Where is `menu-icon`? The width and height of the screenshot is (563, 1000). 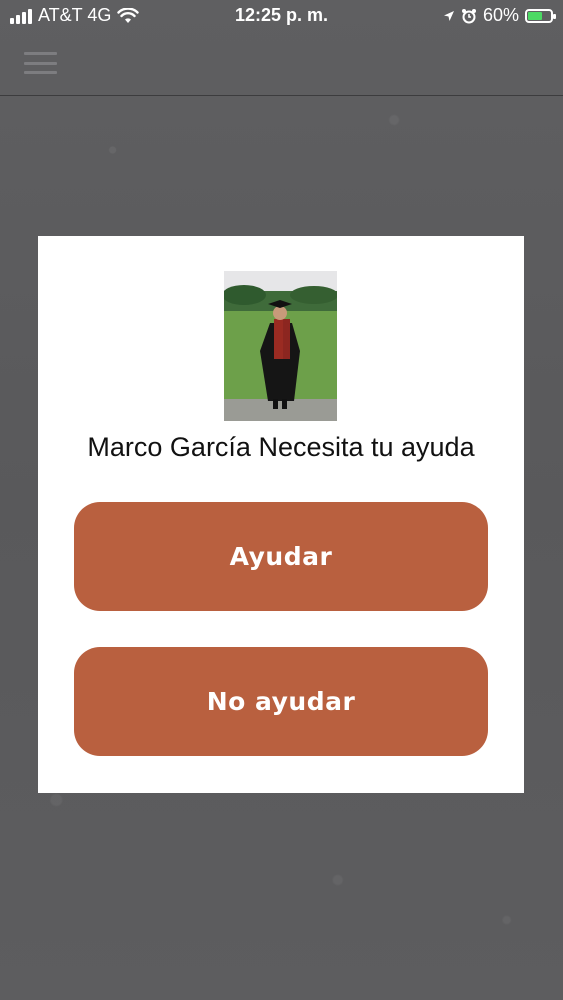 menu-icon is located at coordinates (40, 63).